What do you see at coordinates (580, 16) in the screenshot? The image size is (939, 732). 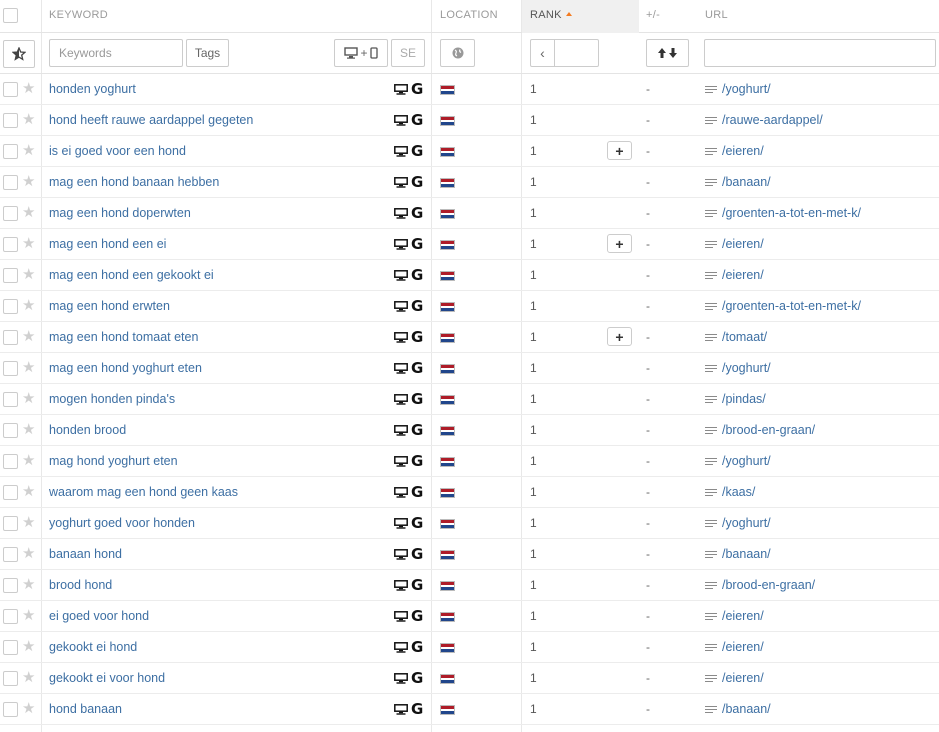 I see `rank-column-header: RANK` at bounding box center [580, 16].